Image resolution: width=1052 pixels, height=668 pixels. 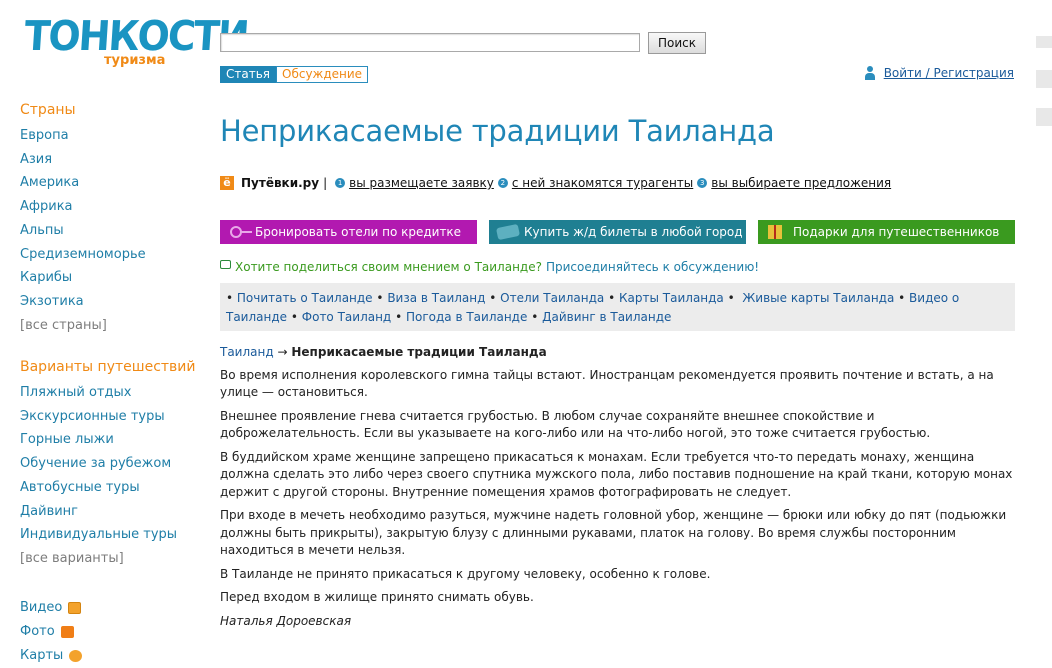 What do you see at coordinates (227, 183) in the screenshot?
I see `putevki-logo-icon: ё` at bounding box center [227, 183].